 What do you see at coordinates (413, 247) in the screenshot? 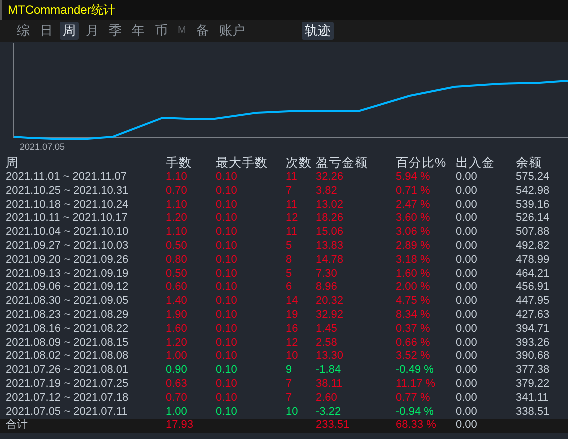
I see `table-cell-text: 2.89 %` at bounding box center [413, 247].